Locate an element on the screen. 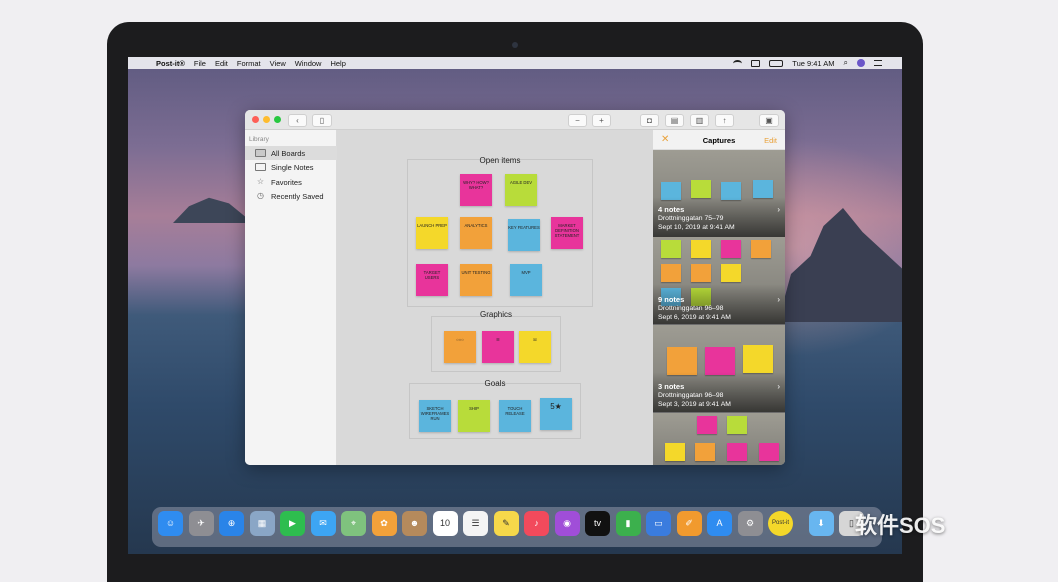 This screenshot has height=582, width=1058. delete-button: ▥ is located at coordinates (699, 120).